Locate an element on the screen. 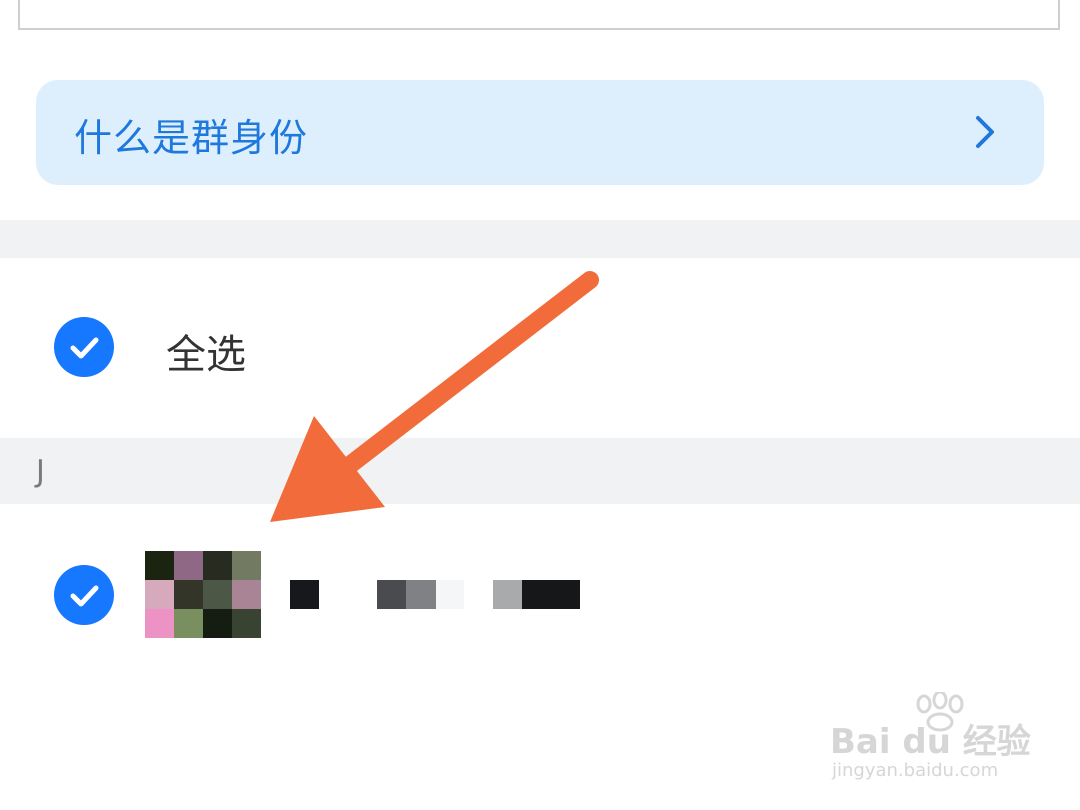 This screenshot has height=810, width=1080. baidu-jingyan-watermark: Bai du 经验 jingyan.baidu.com is located at coordinates (931, 742).